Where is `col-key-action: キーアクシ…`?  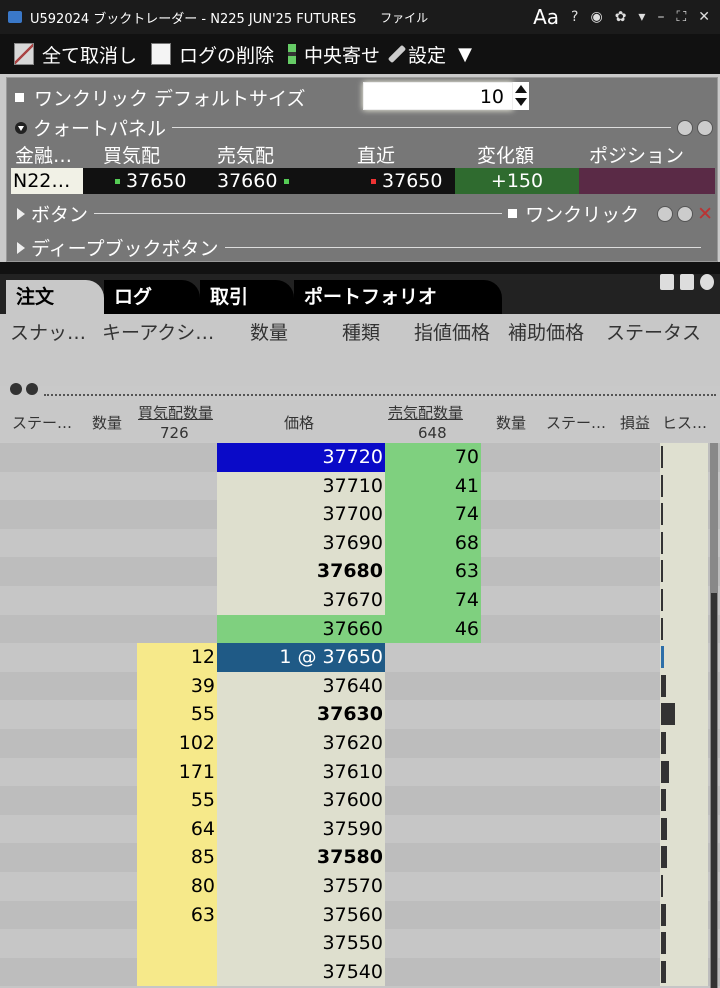 col-key-action: キーアクシ… is located at coordinates (158, 331).